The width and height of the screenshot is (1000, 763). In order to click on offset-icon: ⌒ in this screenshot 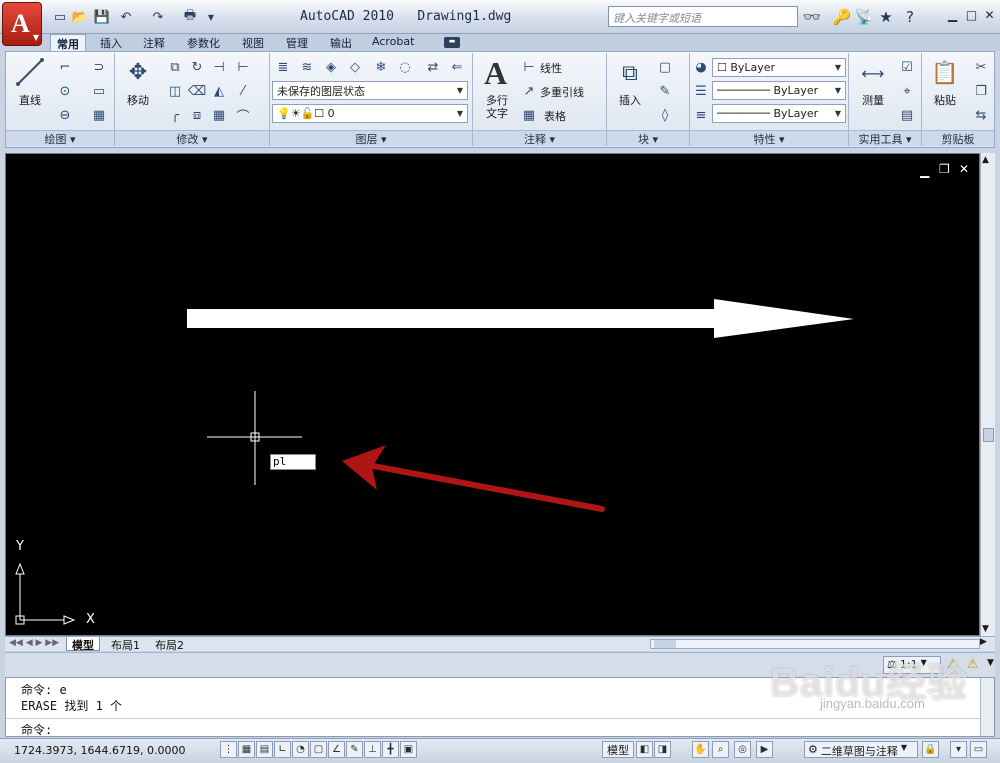, I will do `click(243, 115)`.